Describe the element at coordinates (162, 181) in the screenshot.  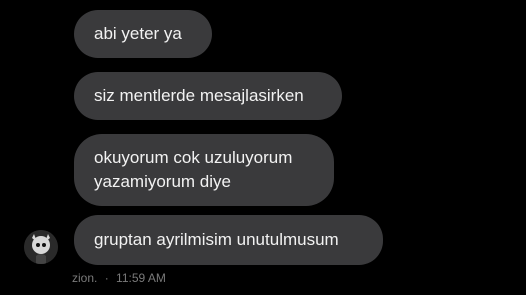
I see `message-text-line: yazamiyorum diye` at that location.